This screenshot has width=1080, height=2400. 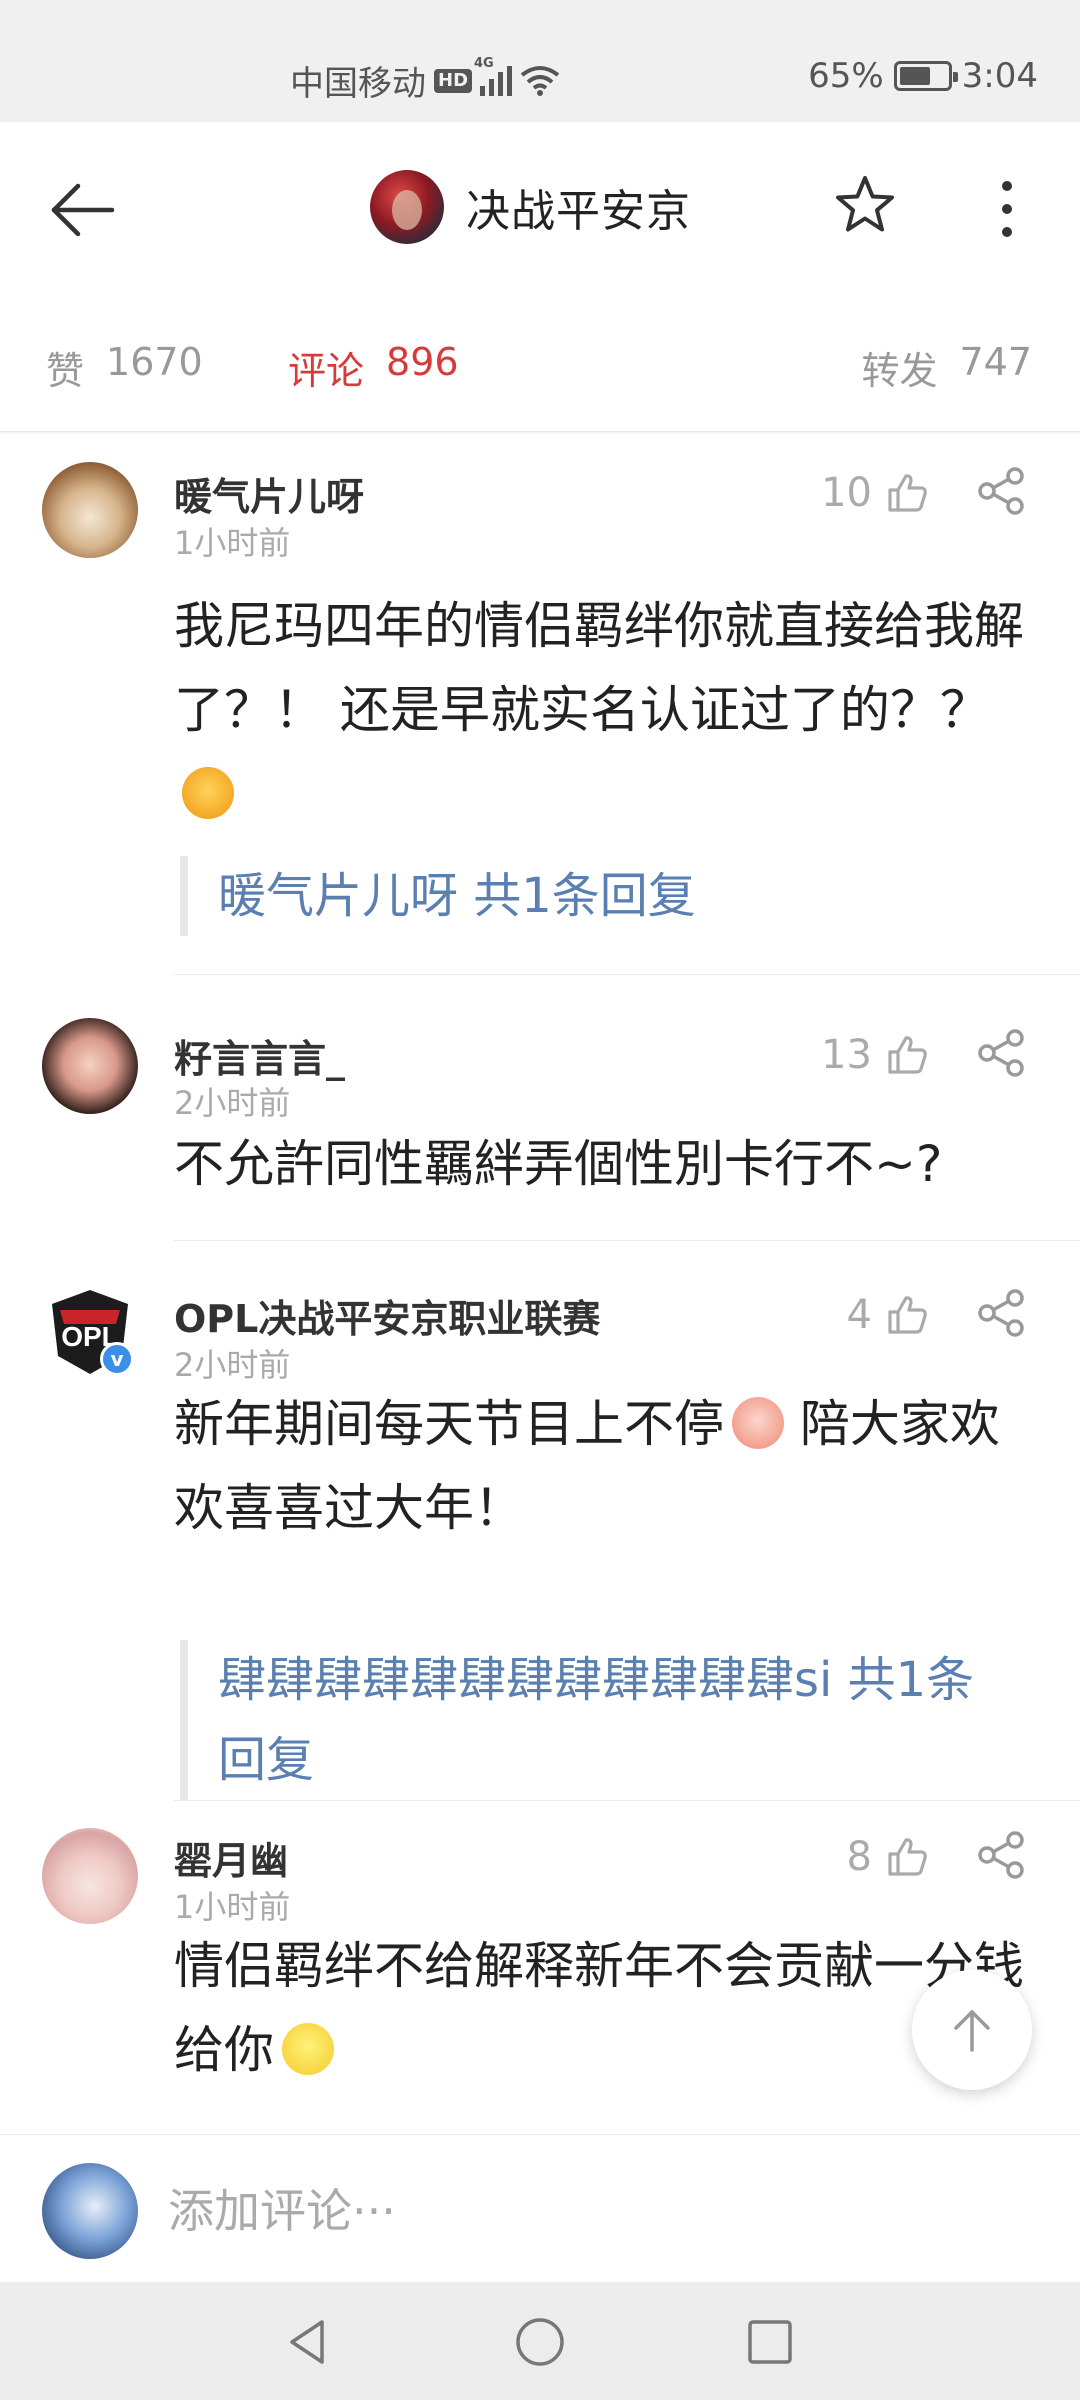 I want to click on battery-fill, so click(x=914, y=76).